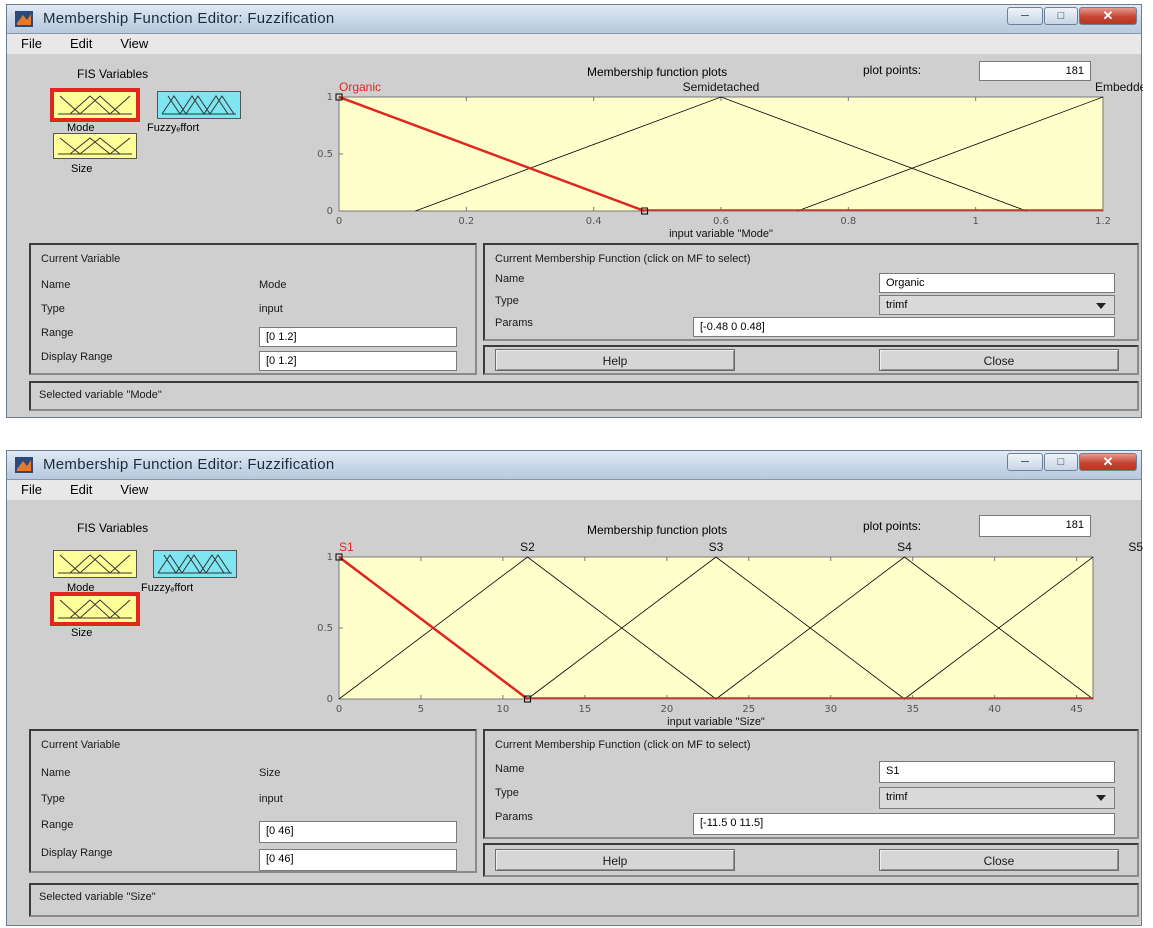 This screenshot has width=1153, height=928. Describe the element at coordinates (358, 337) in the screenshot. I see `range-input: [0 1.2]` at that location.